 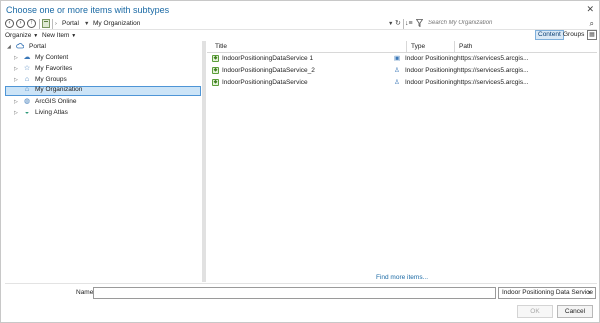 What do you see at coordinates (103, 69) in the screenshot?
I see `tree-item-my-favorites: ▷ ☆ My Favorites` at bounding box center [103, 69].